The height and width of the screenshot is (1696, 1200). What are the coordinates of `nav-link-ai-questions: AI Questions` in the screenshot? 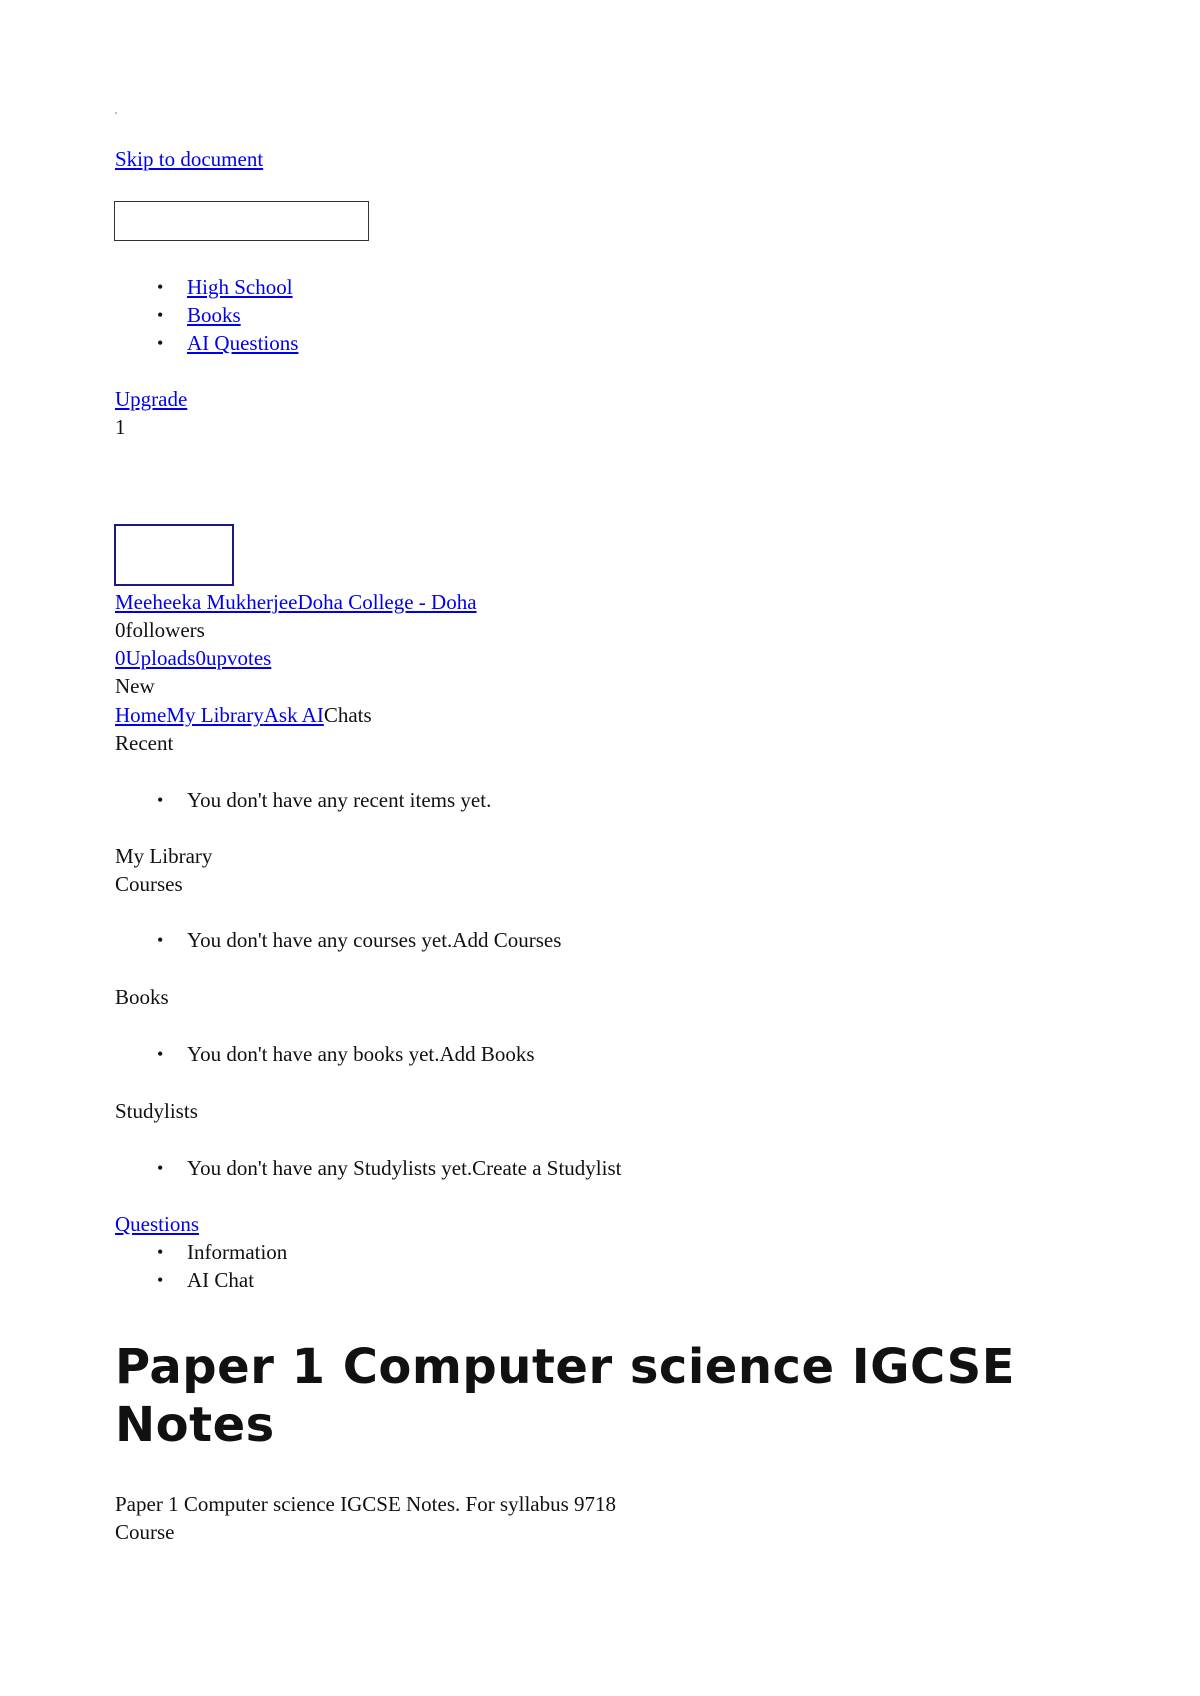 It's located at (242, 343).